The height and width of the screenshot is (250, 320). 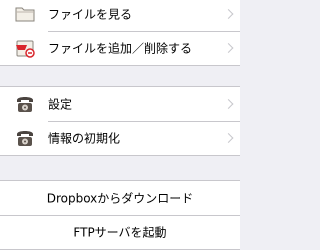 What do you see at coordinates (84, 138) in the screenshot?
I see `reset-info-label: 情報の初期化` at bounding box center [84, 138].